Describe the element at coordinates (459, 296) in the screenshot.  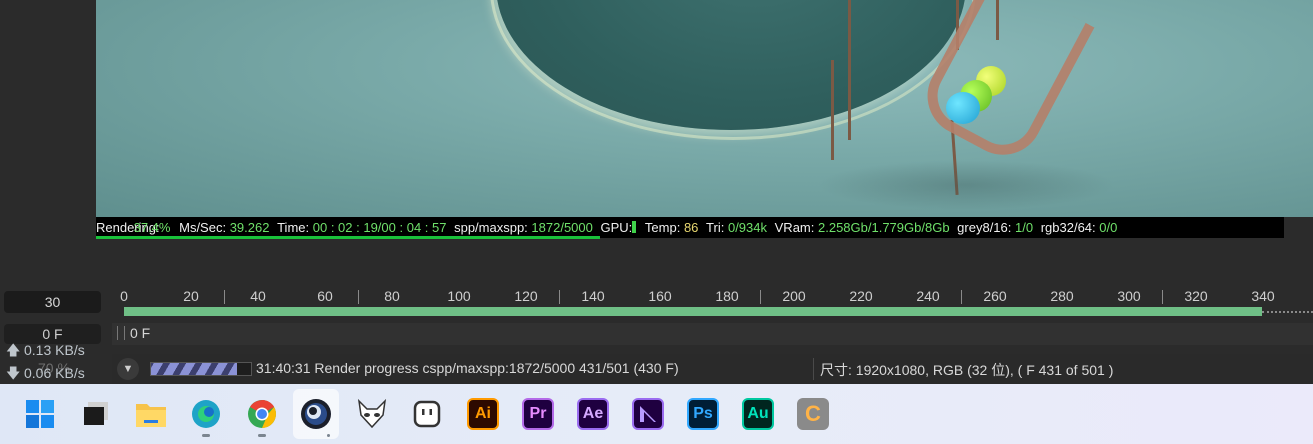
I see `ruler-tick-label: 100` at that location.